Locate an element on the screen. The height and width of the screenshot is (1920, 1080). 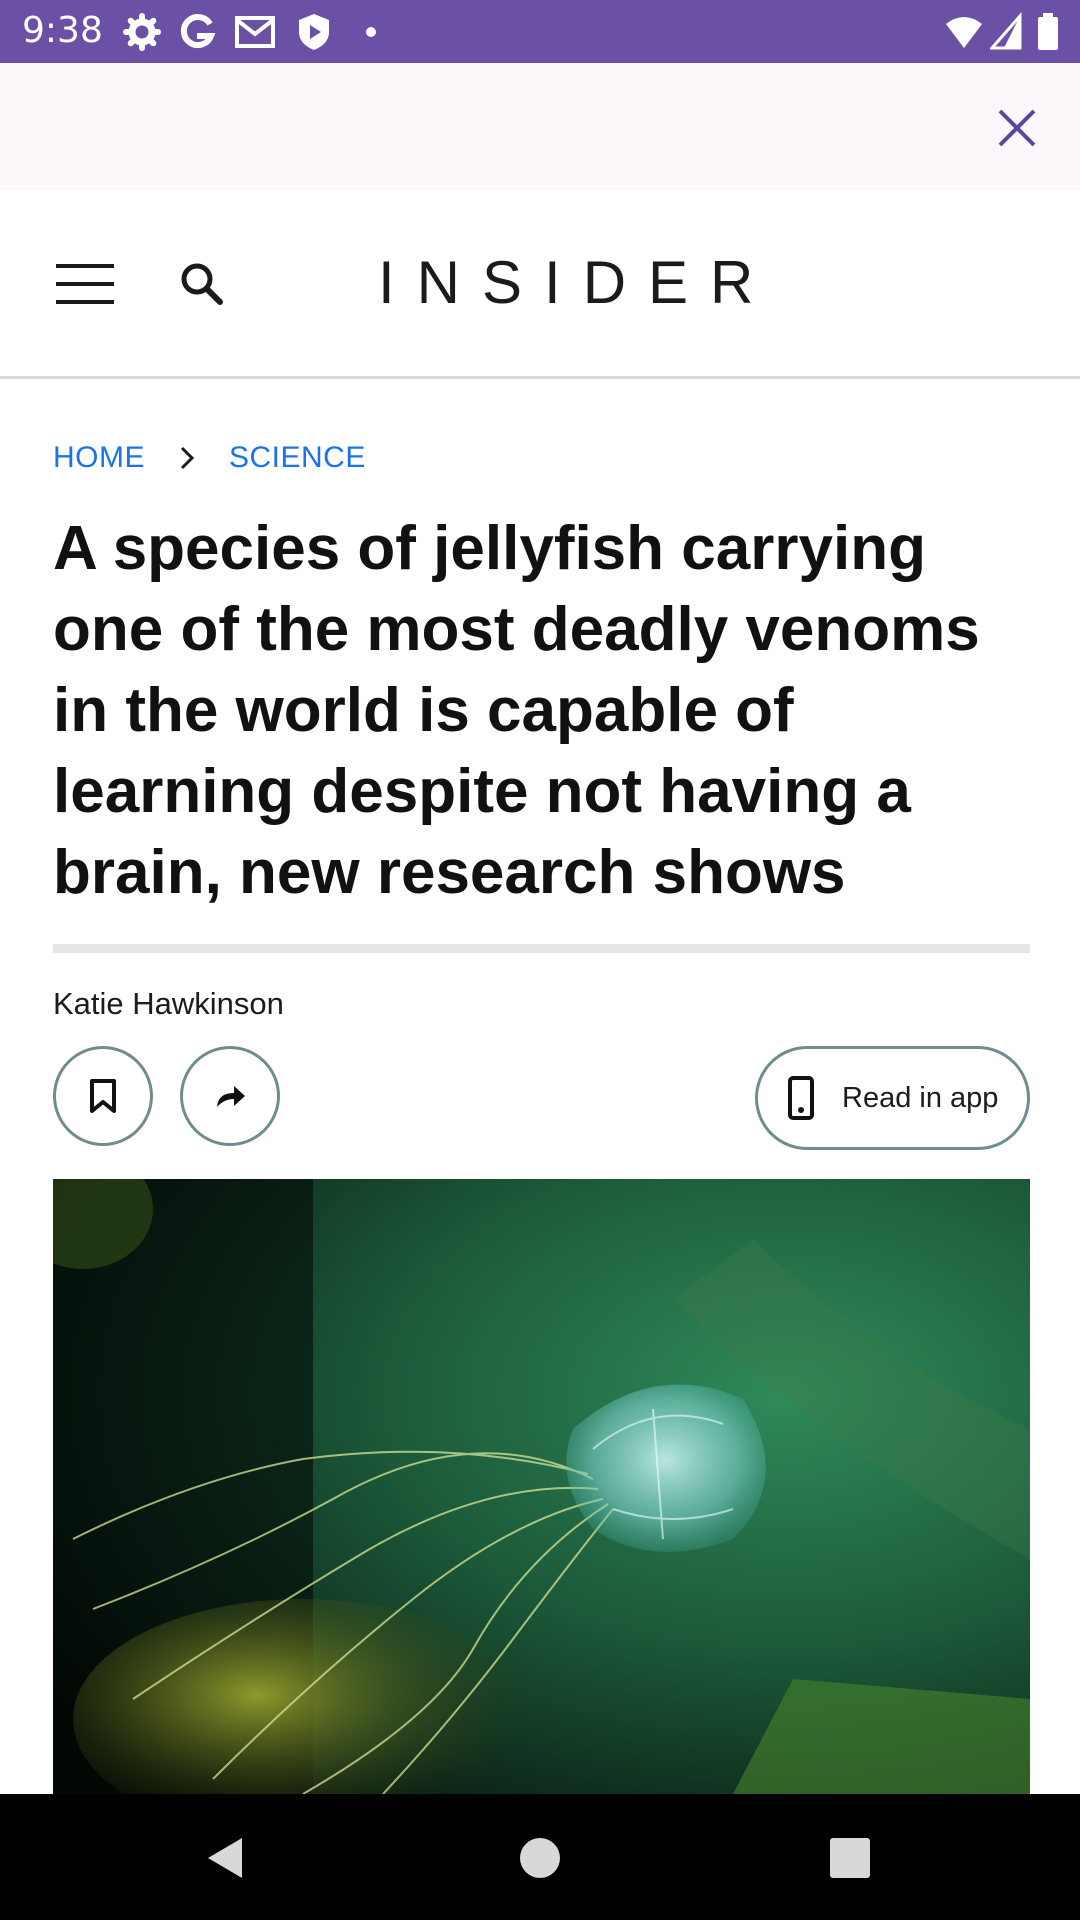
bookmark-button is located at coordinates (103, 1096).